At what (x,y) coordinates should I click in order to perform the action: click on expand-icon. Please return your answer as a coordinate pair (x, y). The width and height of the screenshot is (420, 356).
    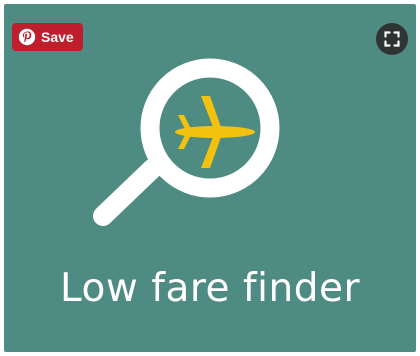
    Looking at the image, I should click on (392, 39).